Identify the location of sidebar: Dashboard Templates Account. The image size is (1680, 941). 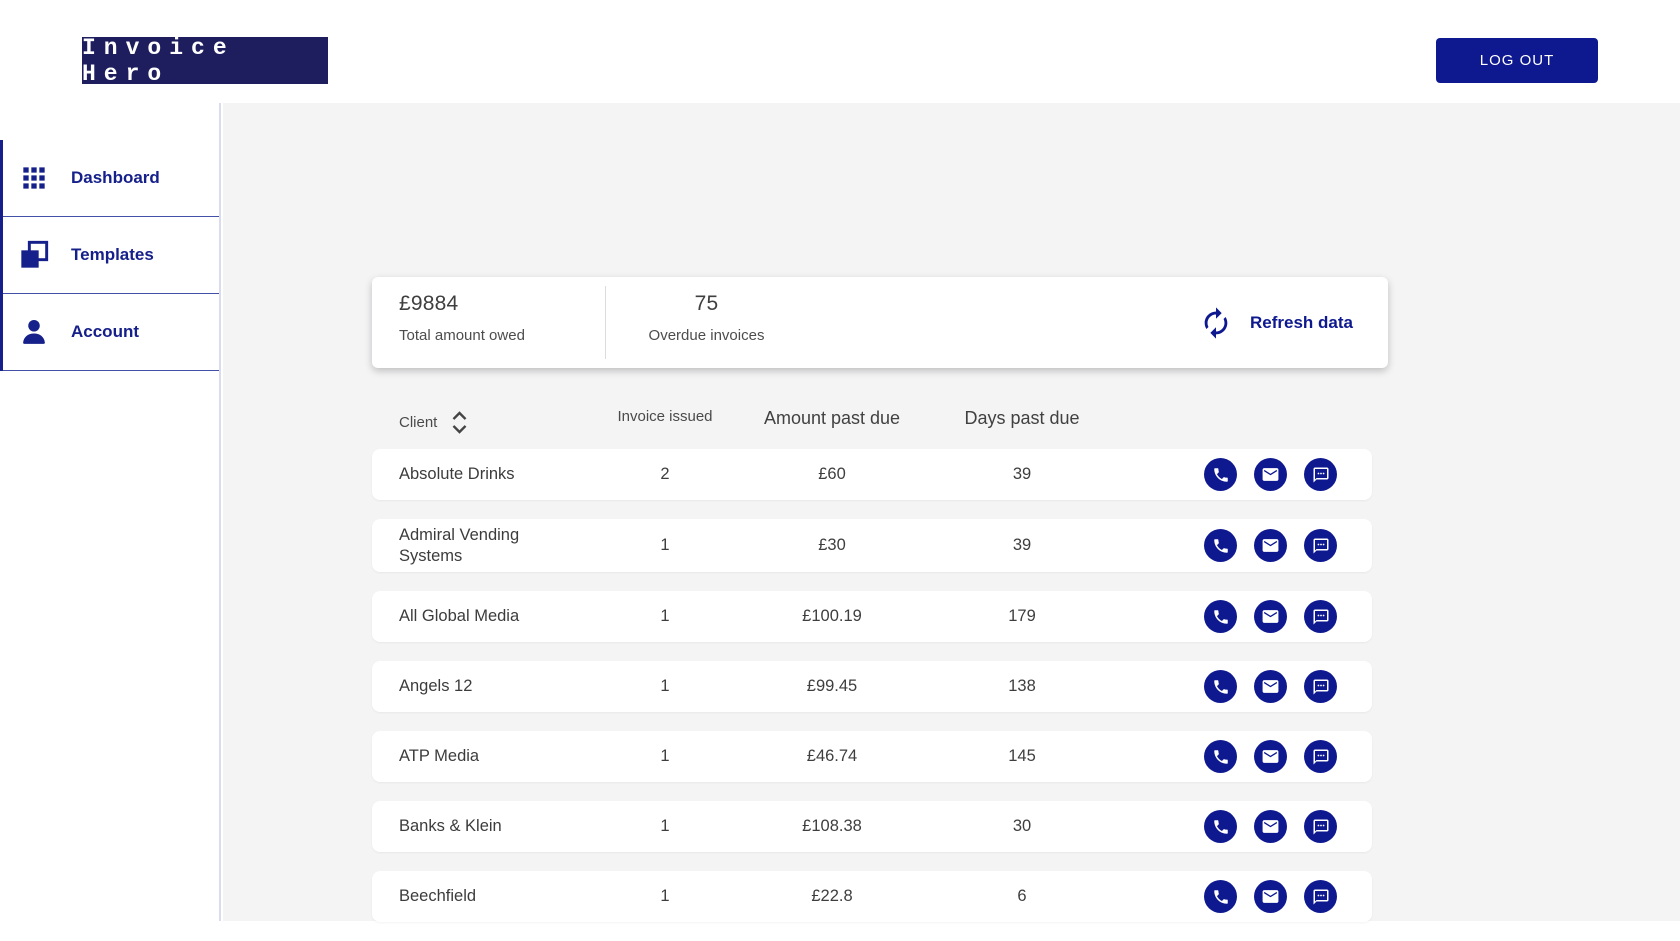
(110, 512).